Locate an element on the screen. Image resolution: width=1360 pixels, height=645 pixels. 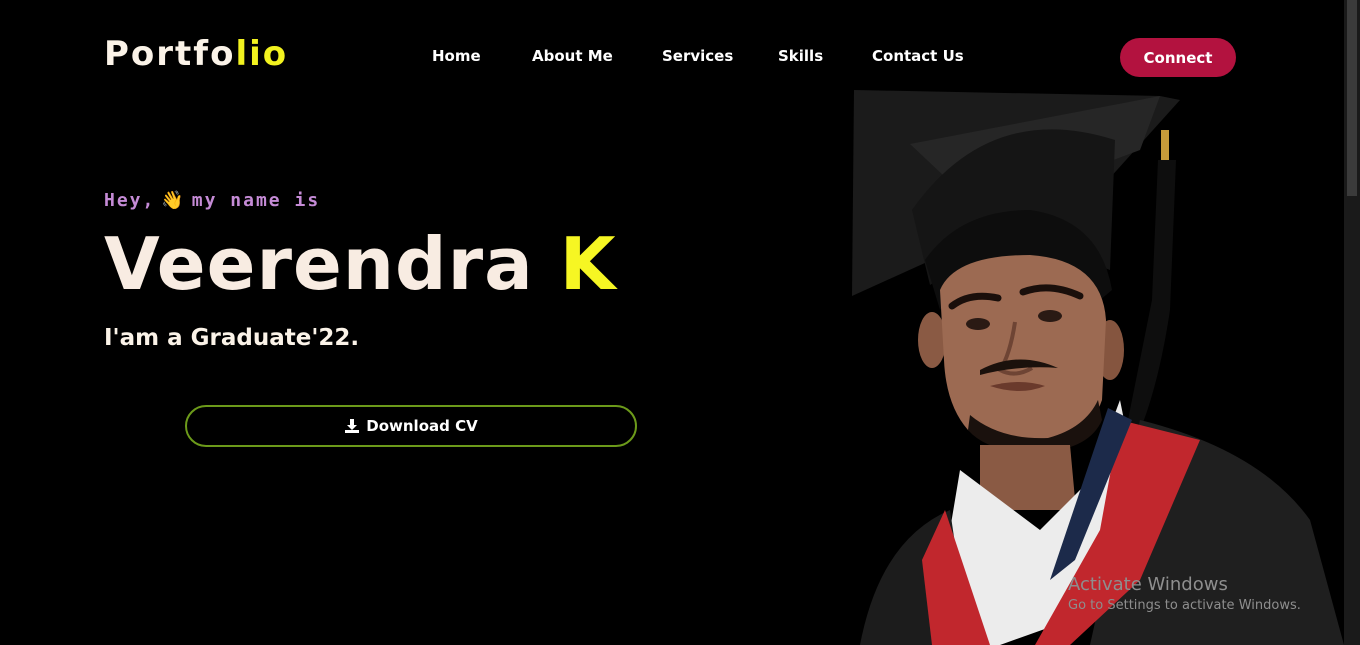
logo-accent: lio is located at coordinates (262, 54).